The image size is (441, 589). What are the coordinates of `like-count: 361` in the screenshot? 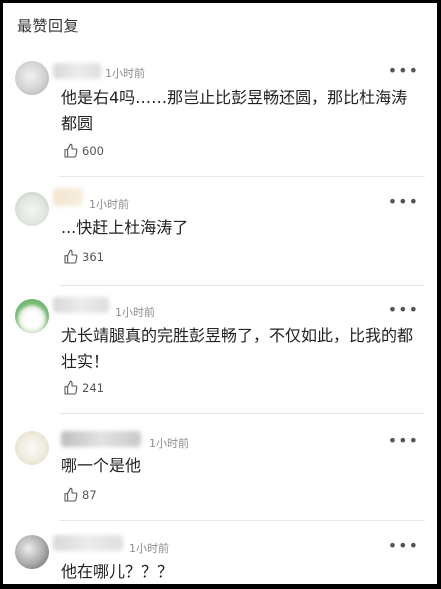 It's located at (93, 257).